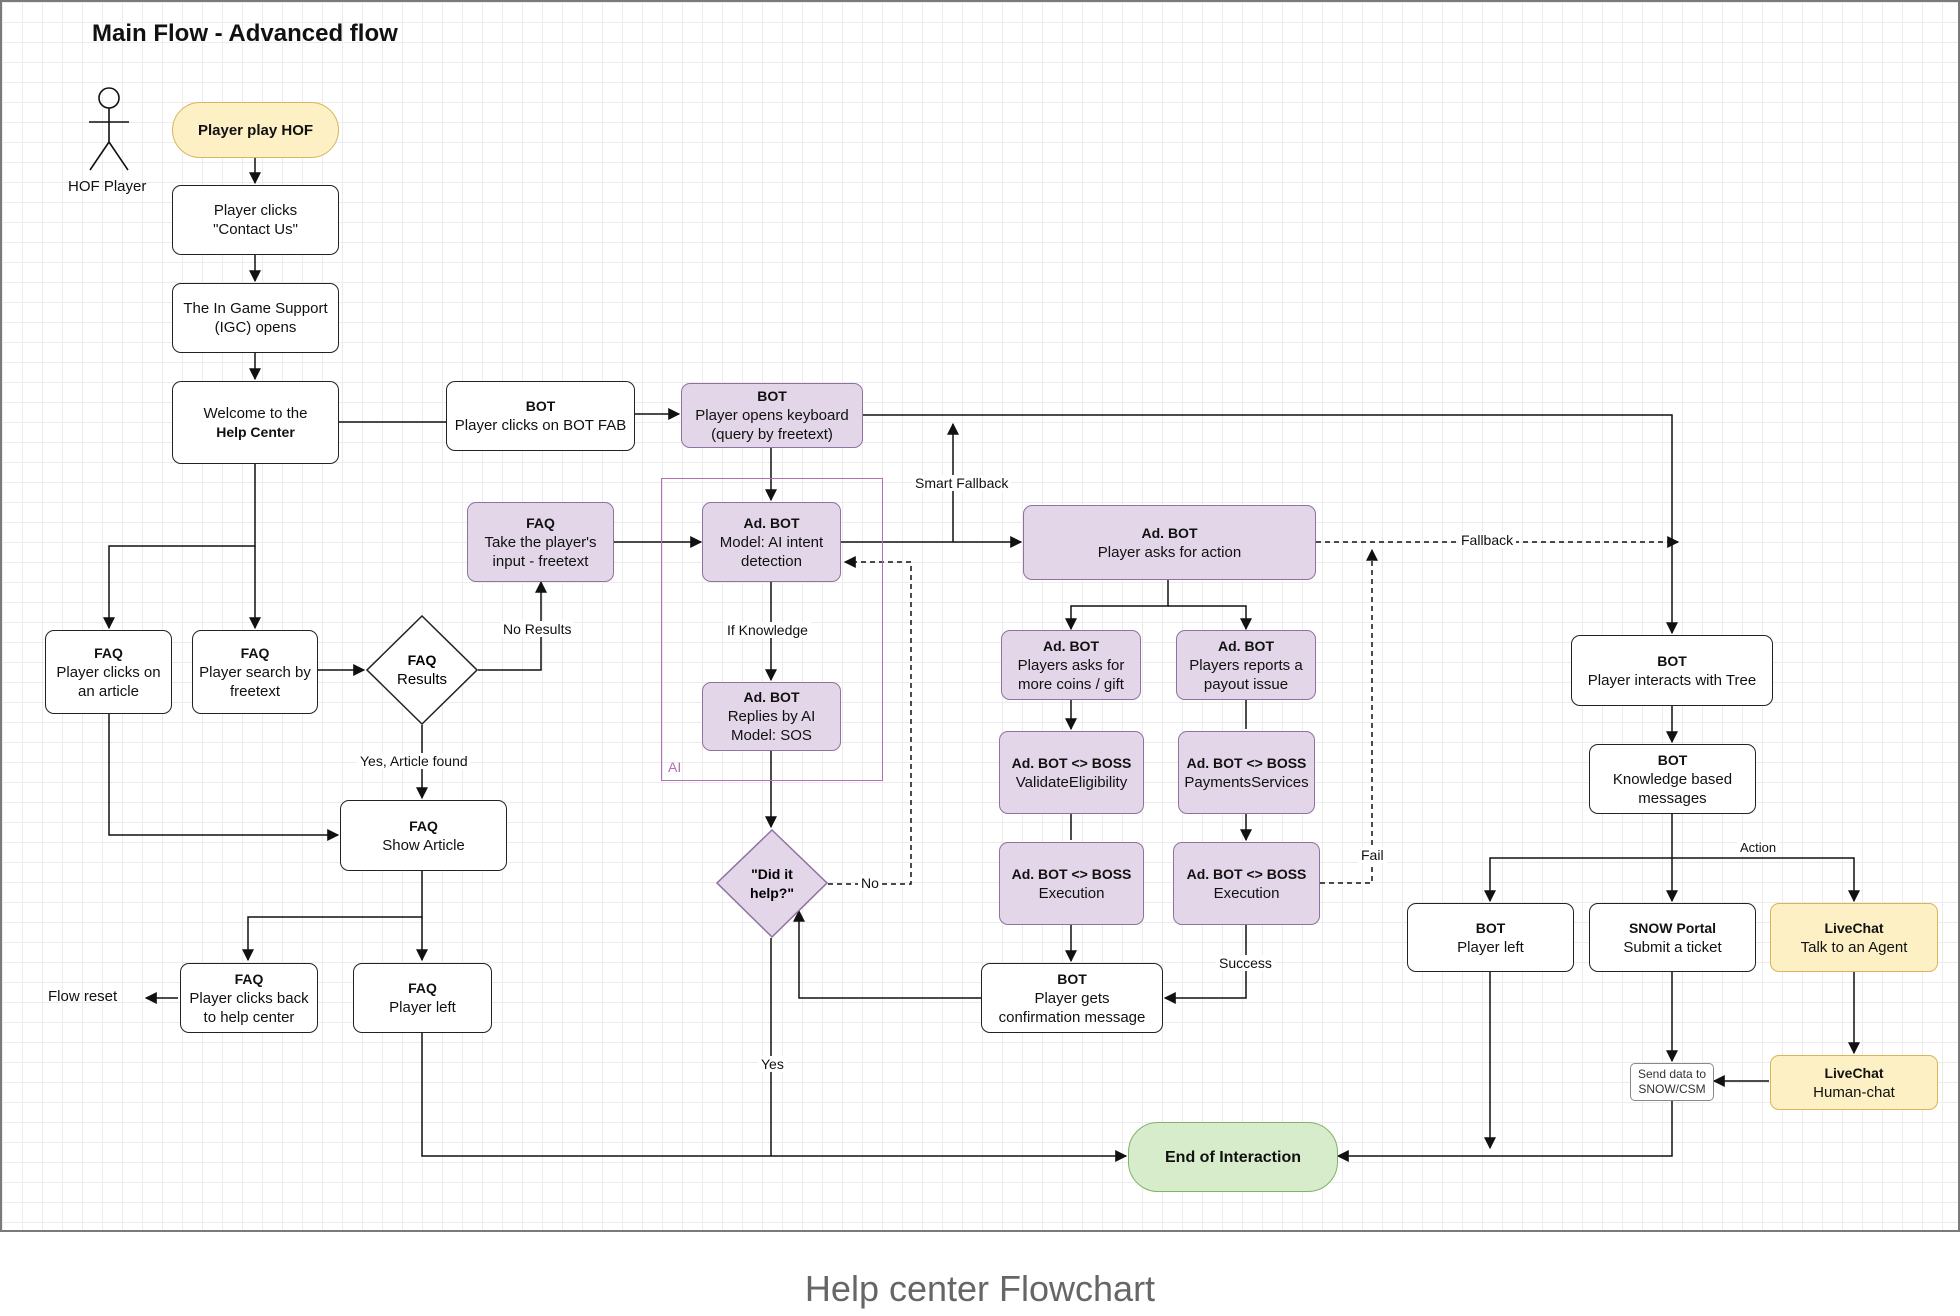  Describe the element at coordinates (962, 483) in the screenshot. I see `edge-label-smart-fallback: Smart Fallback` at that location.